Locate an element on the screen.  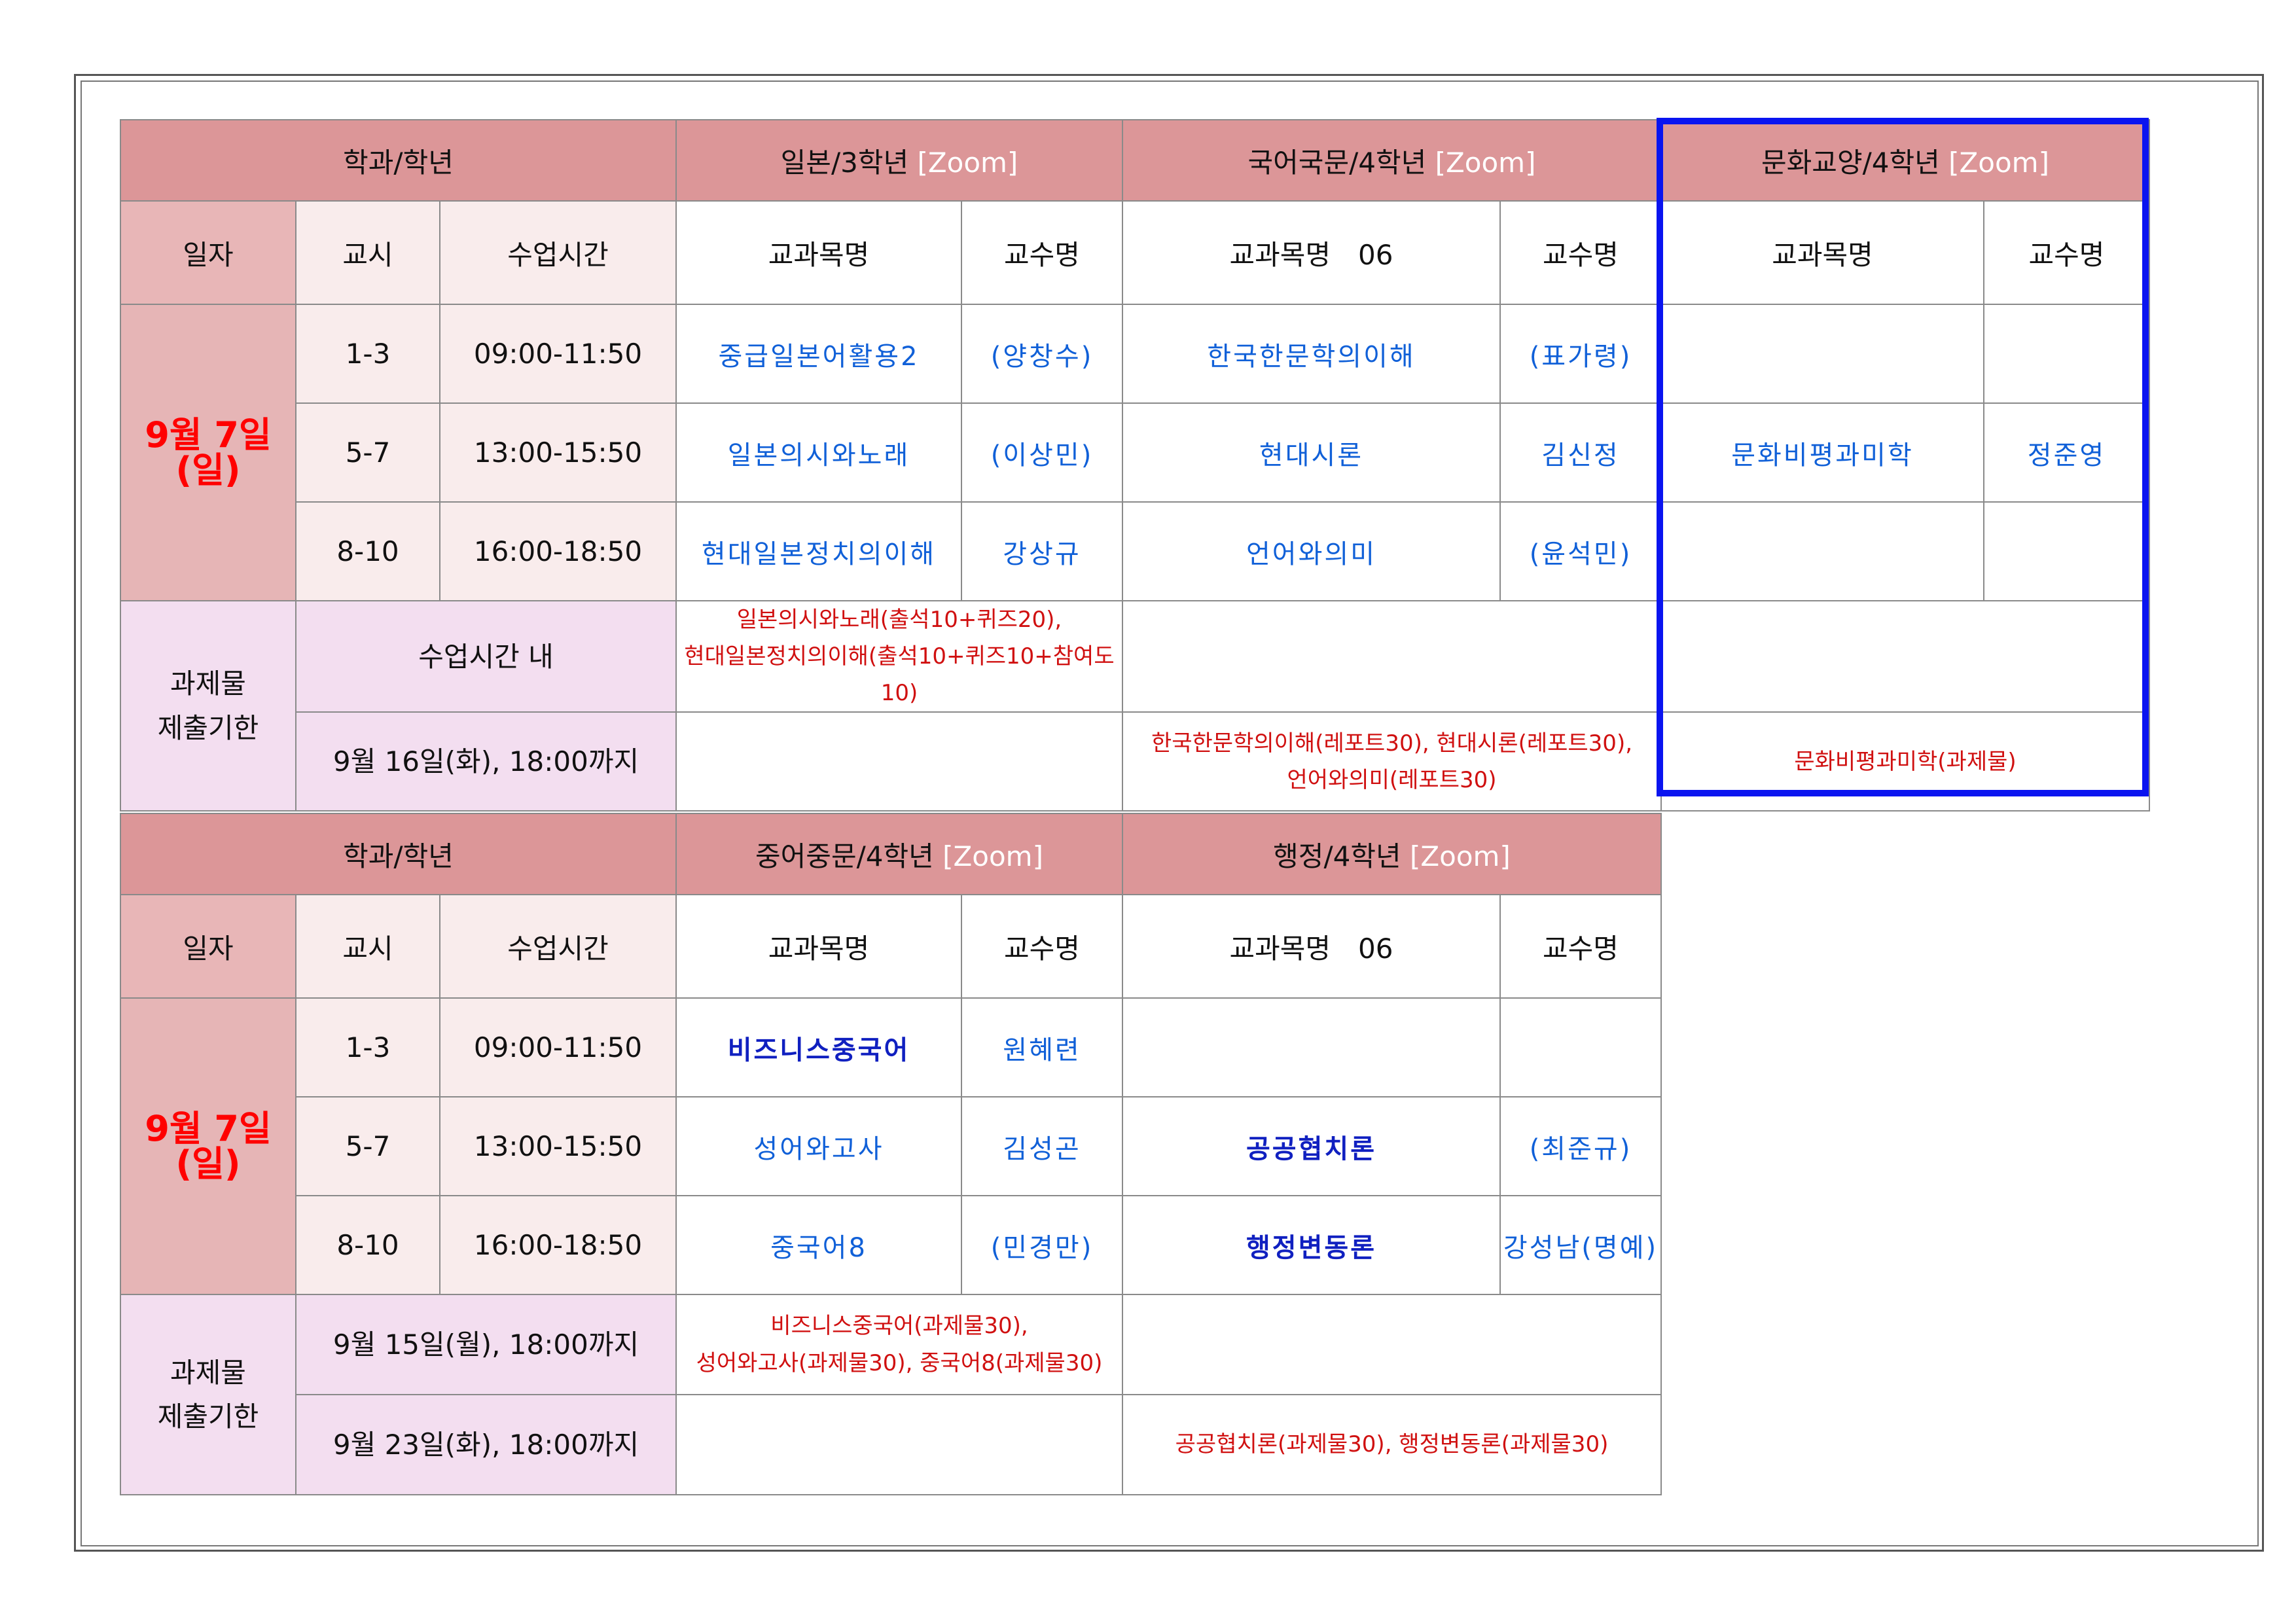
prof-cell: 강성남(명예) is located at coordinates (1581, 1245).